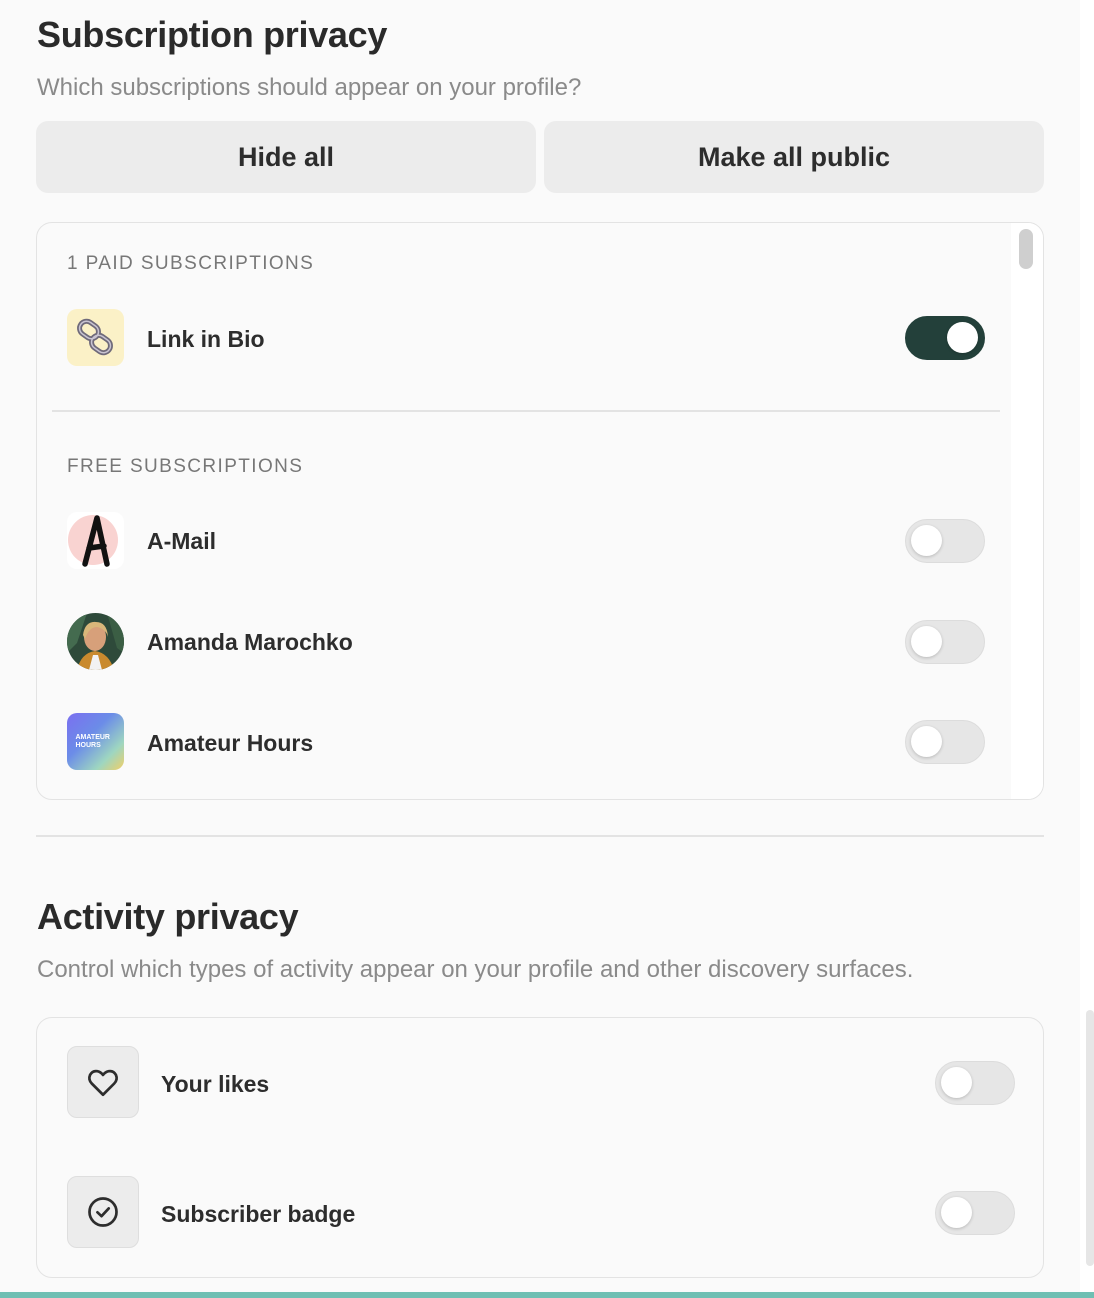 The image size is (1094, 1298). I want to click on paid-subscriptions-label: 1 PAID SUBSCRIPTIONS, so click(191, 263).